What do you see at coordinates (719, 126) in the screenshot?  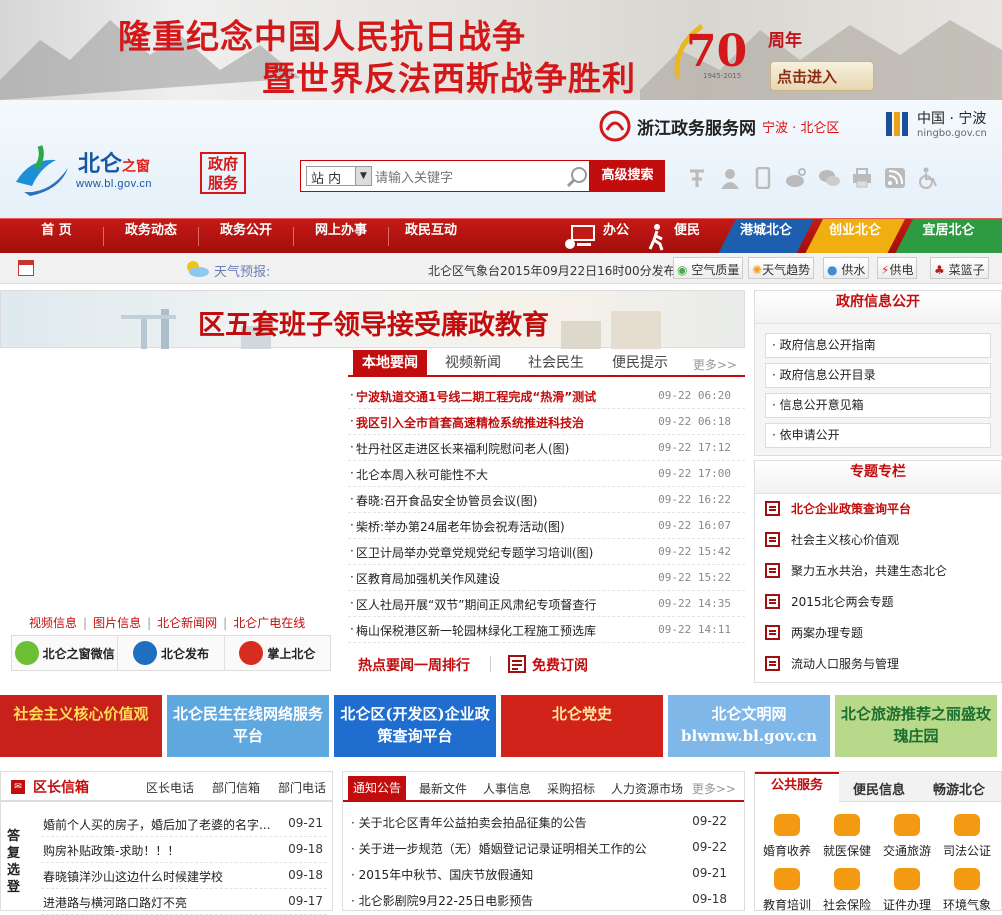 I see `zj-gov-link: 浙江政务服务网 宁波 · 北仑区` at bounding box center [719, 126].